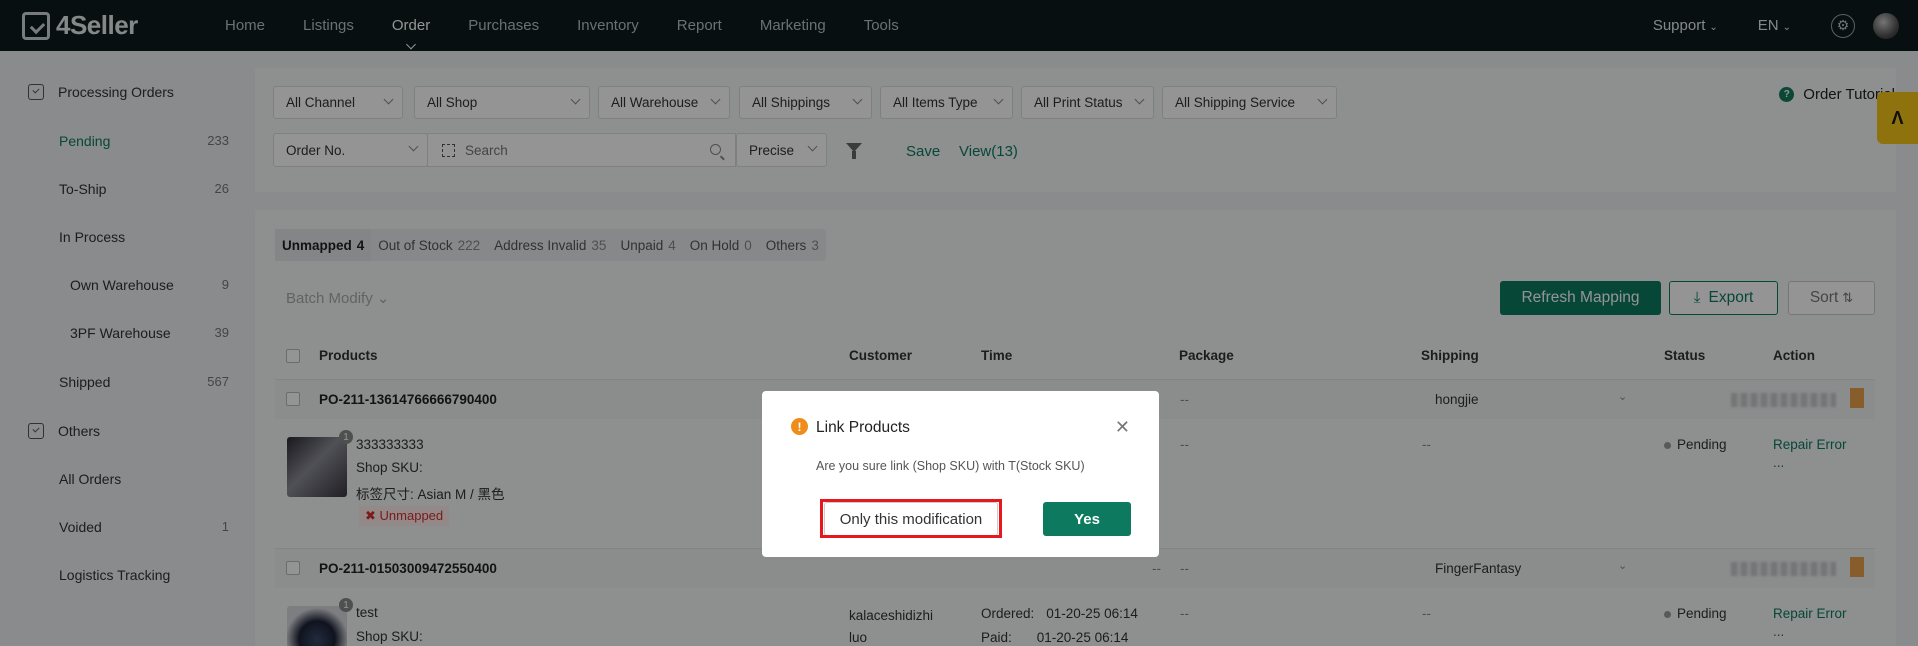 The image size is (1918, 646). What do you see at coordinates (1087, 519) in the screenshot?
I see `yes-button: Yes` at bounding box center [1087, 519].